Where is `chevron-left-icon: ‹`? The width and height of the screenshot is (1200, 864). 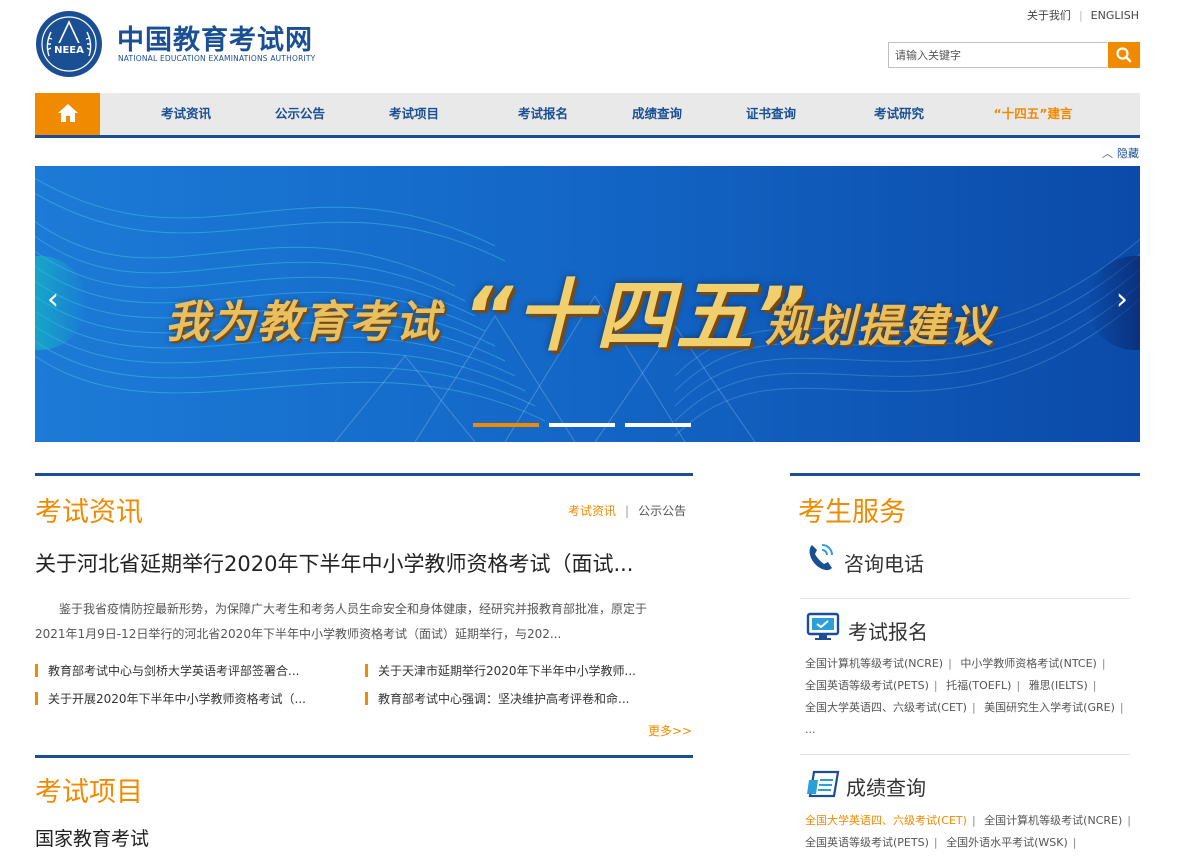 chevron-left-icon: ‹ is located at coordinates (53, 299).